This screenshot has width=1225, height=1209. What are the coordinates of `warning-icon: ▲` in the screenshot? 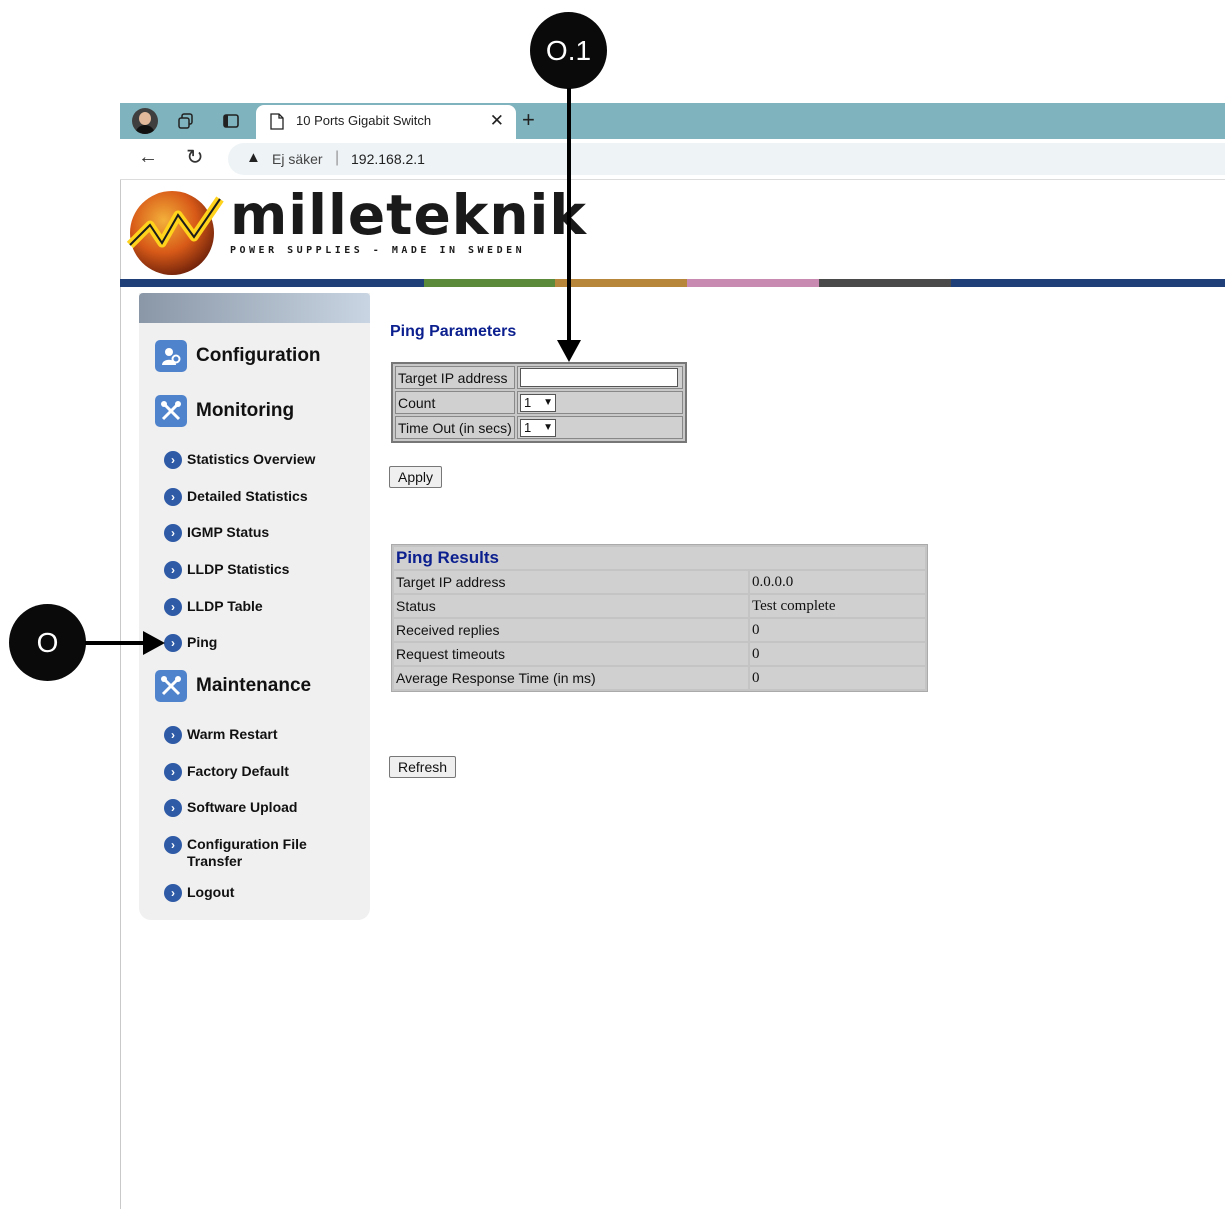 It's located at (253, 157).